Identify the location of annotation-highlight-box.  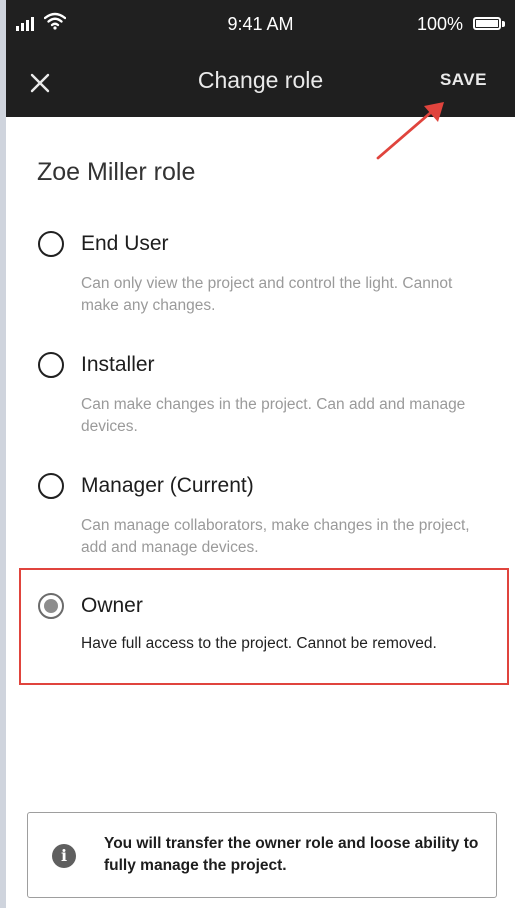
(264, 626).